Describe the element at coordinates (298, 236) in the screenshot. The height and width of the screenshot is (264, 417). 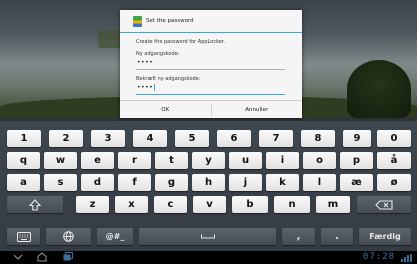
I see `comma-key: ,` at that location.